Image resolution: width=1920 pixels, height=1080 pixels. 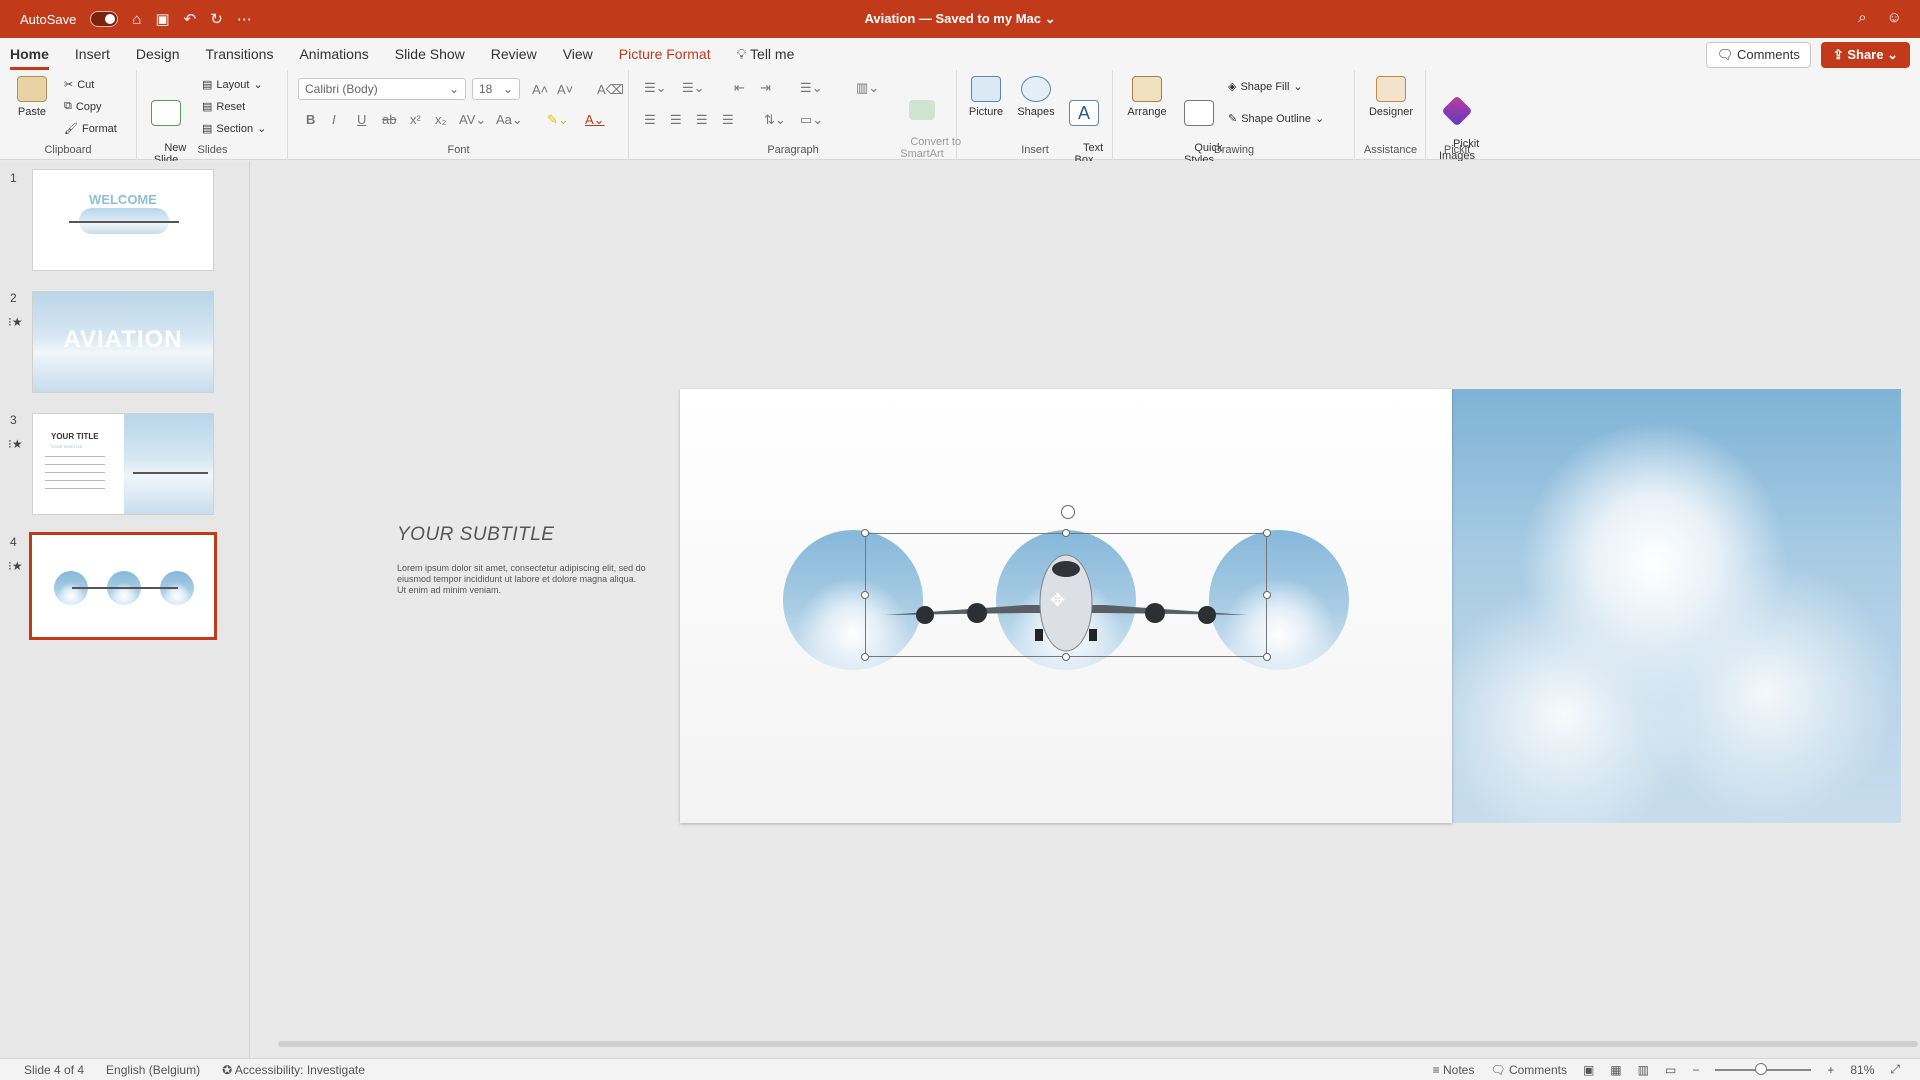 What do you see at coordinates (702, 120) in the screenshot?
I see `align-right-icon: ☰` at bounding box center [702, 120].